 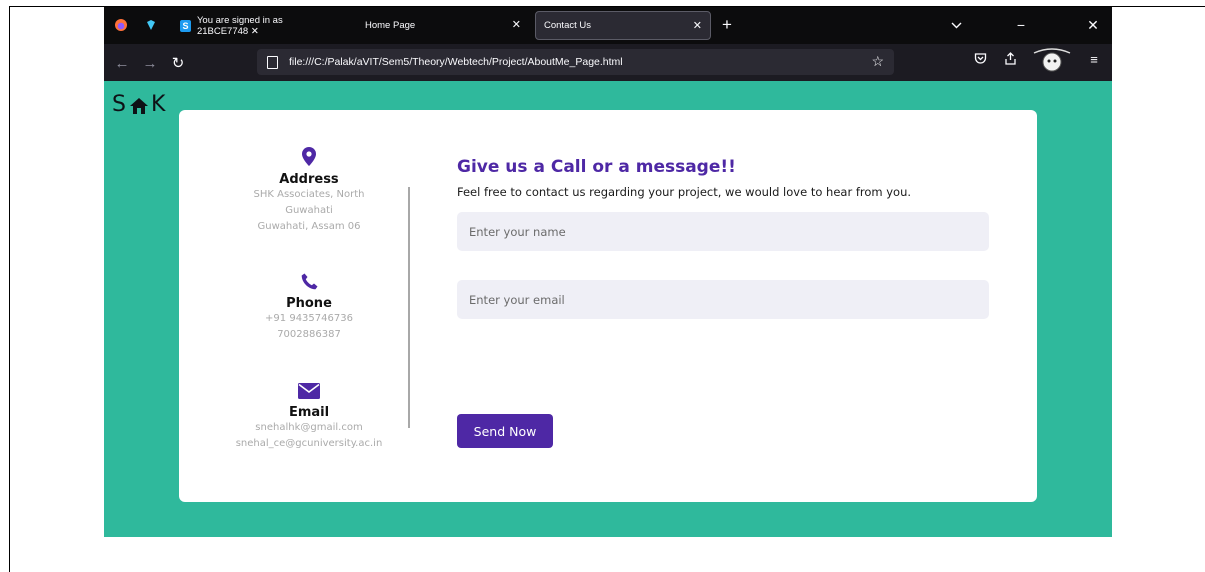 What do you see at coordinates (390, 25) in the screenshot?
I see `tab-label: Home Page` at bounding box center [390, 25].